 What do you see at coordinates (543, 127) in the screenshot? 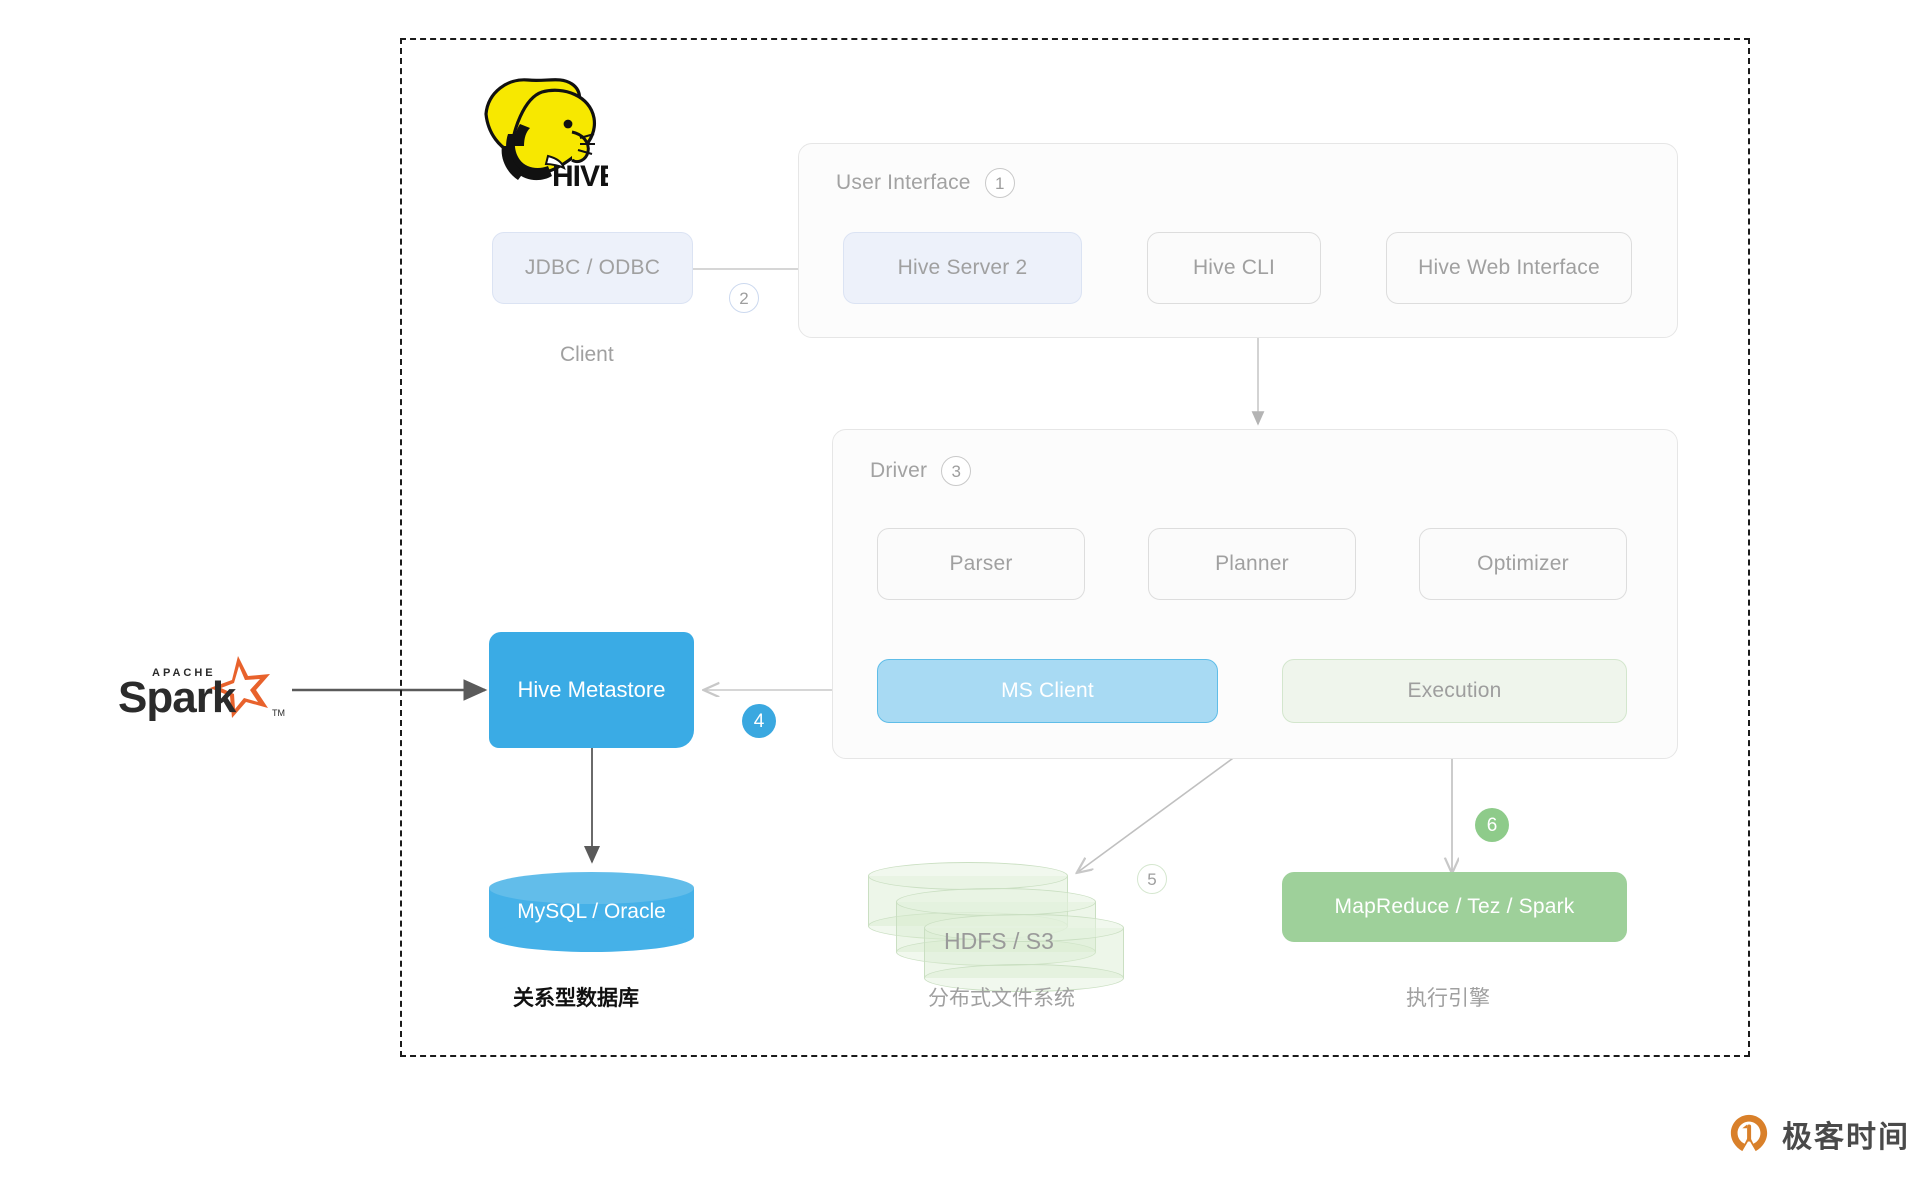
I see `apache-hive-logo: HIVE` at bounding box center [543, 127].